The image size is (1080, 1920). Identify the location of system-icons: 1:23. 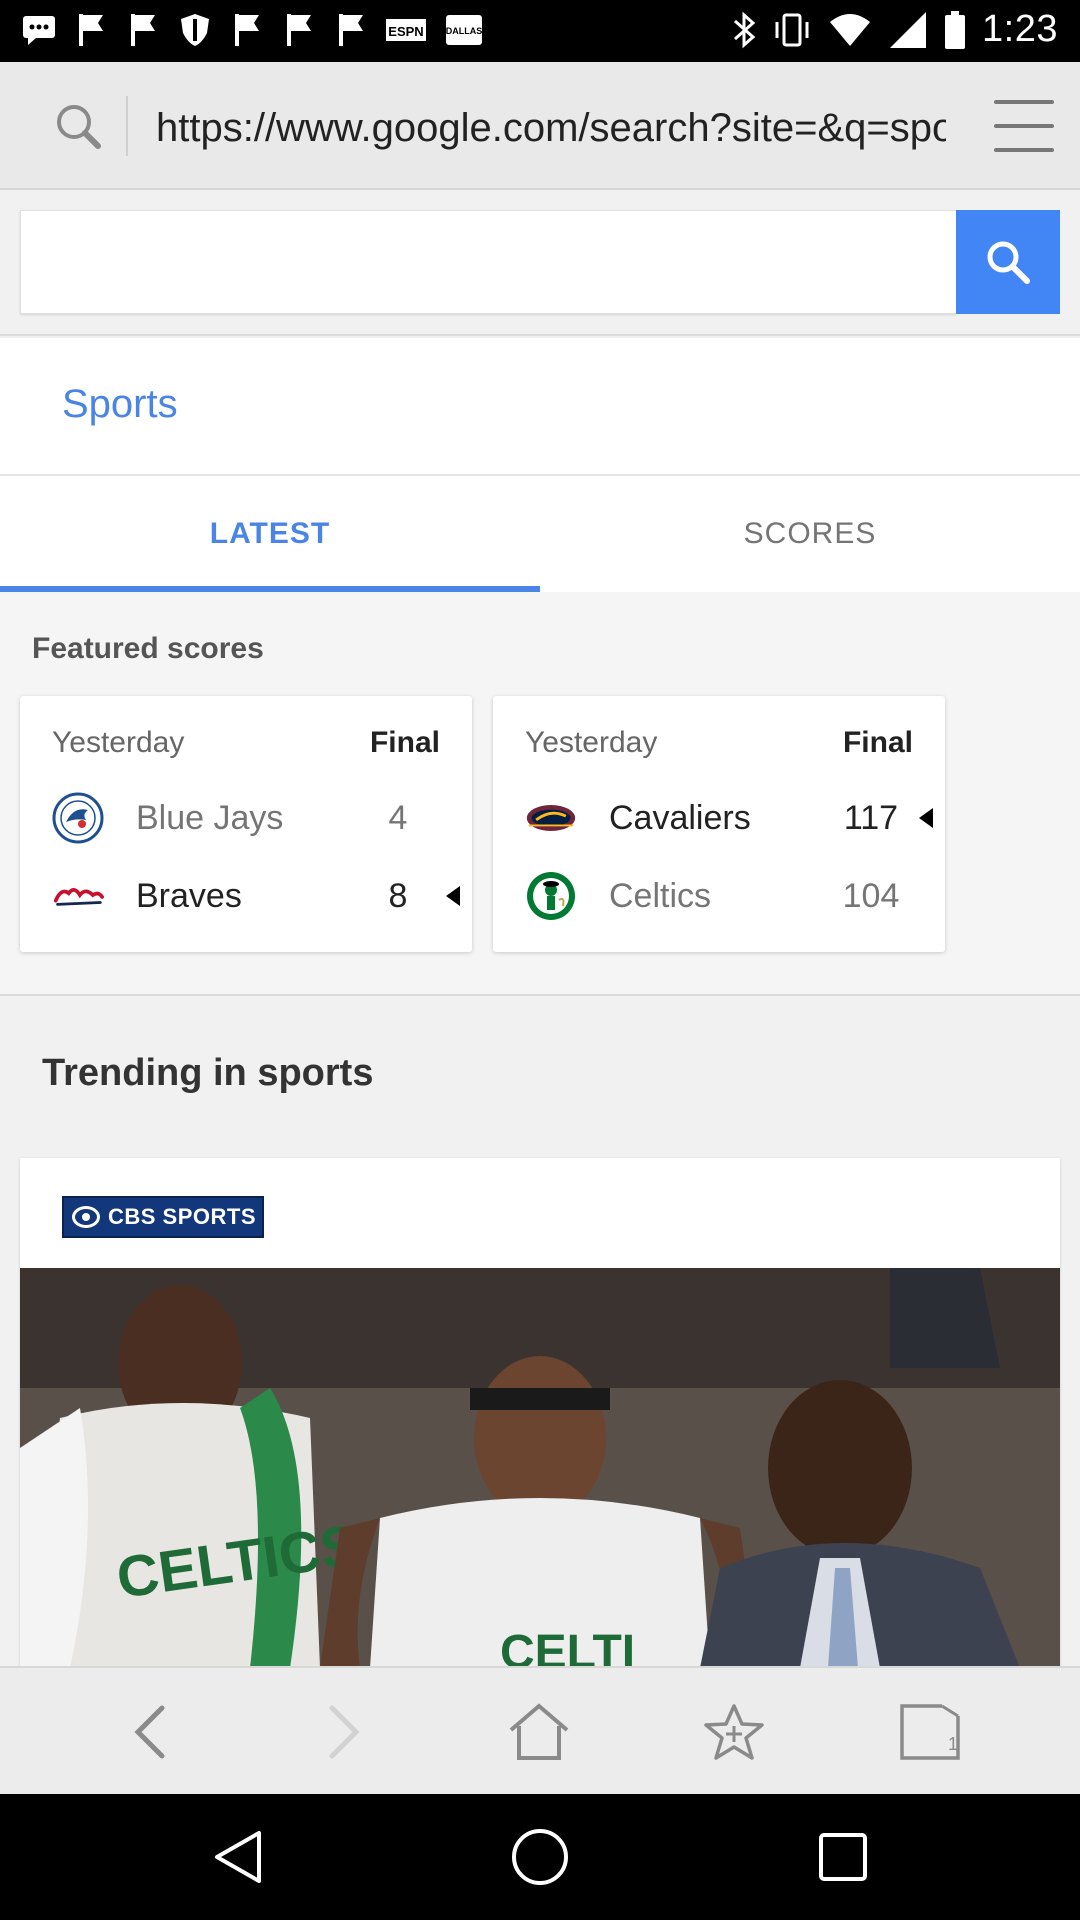
(895, 29).